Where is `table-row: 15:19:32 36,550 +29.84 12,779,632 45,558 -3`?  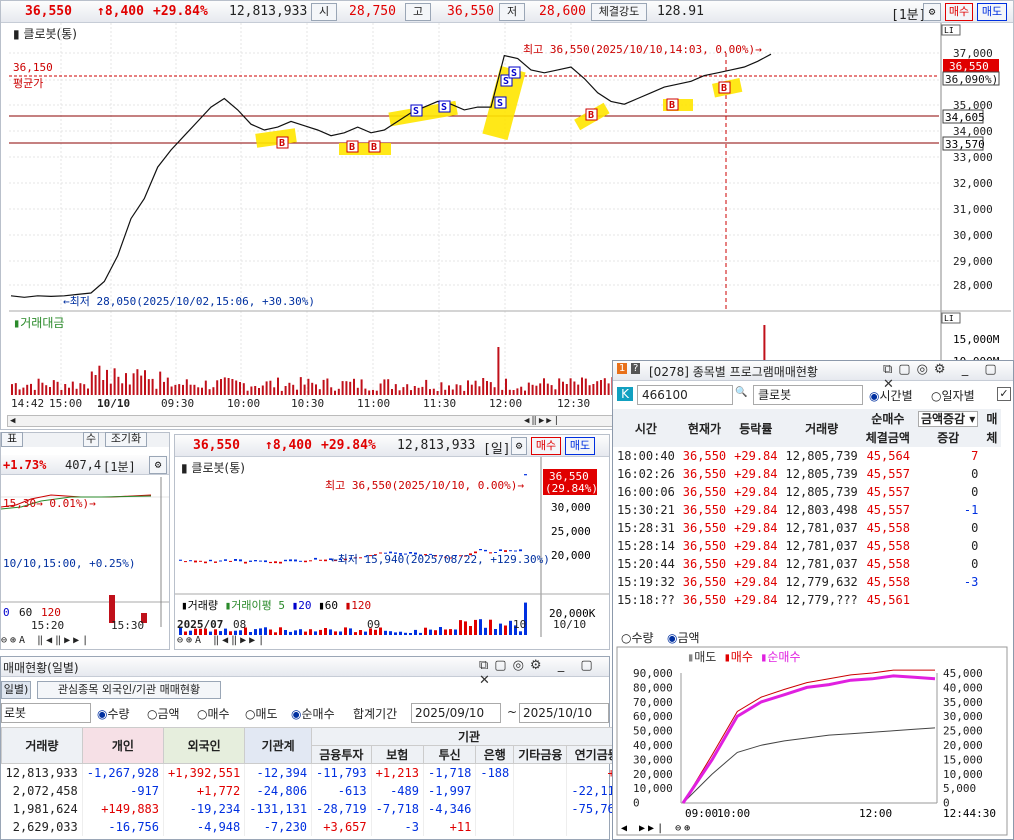
table-row: 15:19:32 36,550 +29.84 12,779,632 45,558 -3 is located at coordinates (807, 582).